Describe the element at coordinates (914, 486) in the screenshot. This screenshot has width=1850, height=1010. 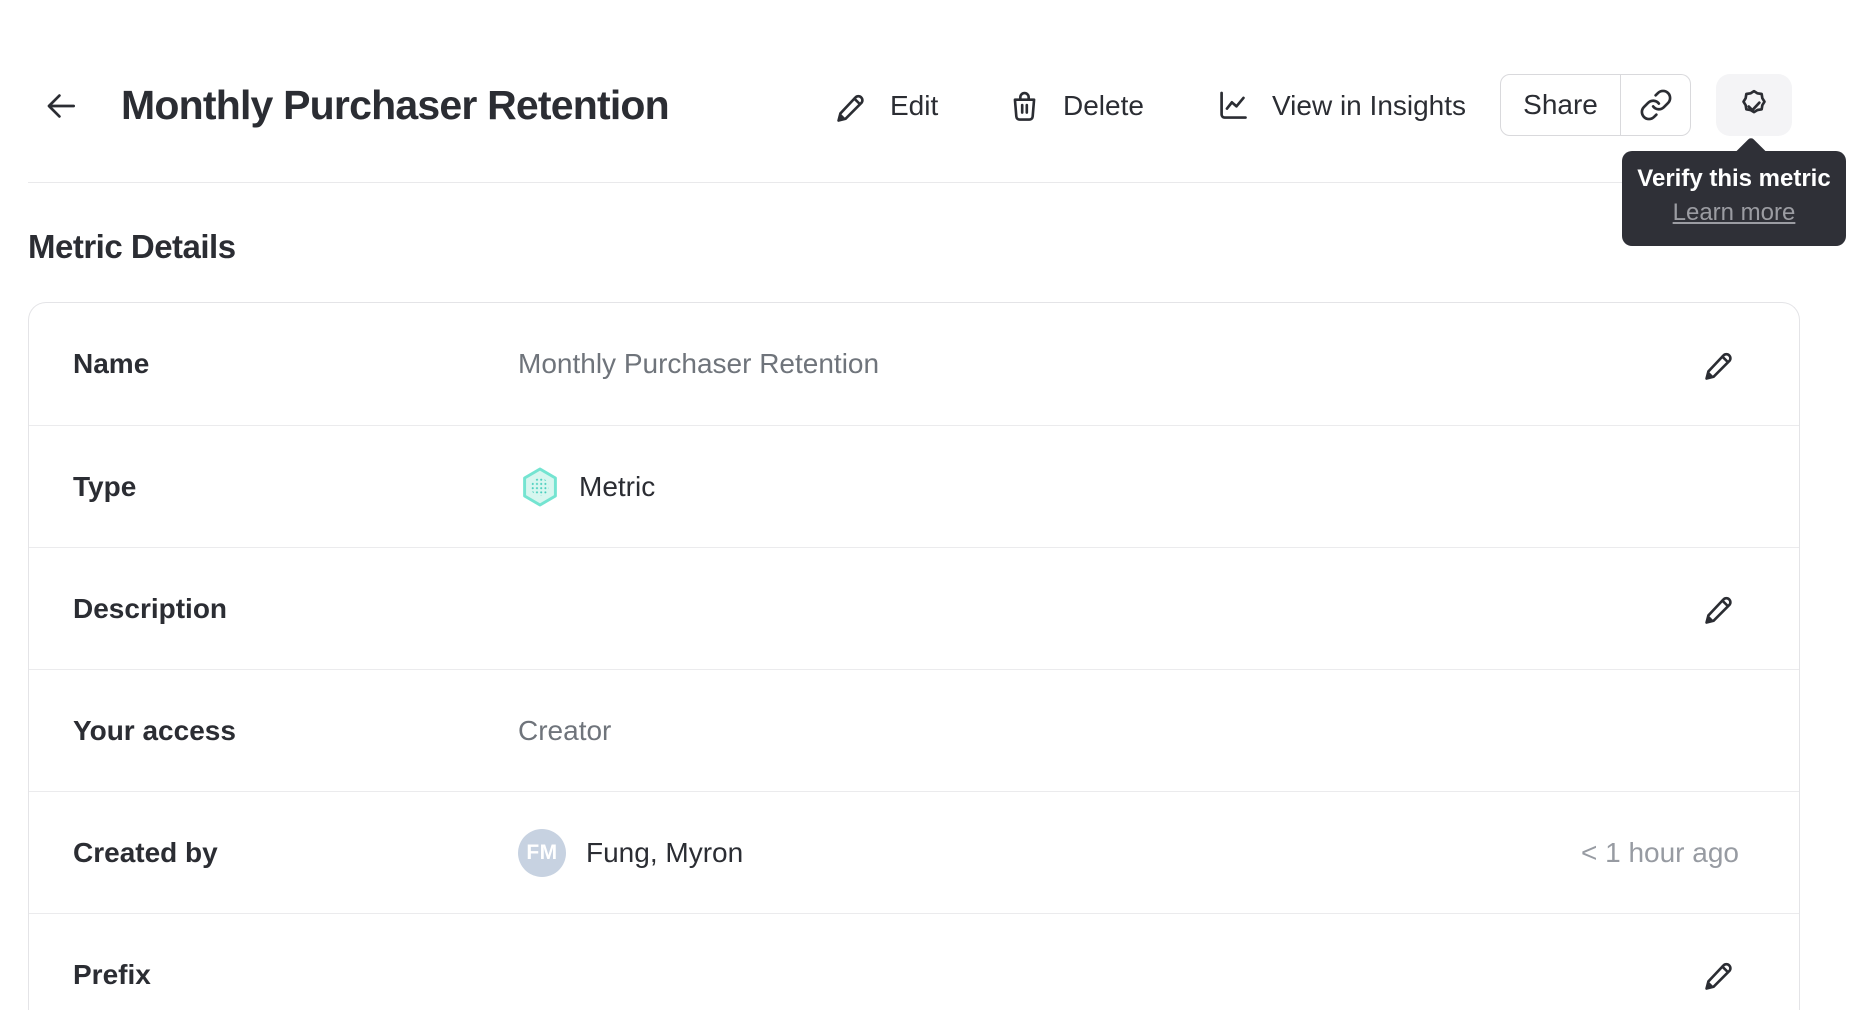
I see `detail-row-type: Type Metric` at that location.